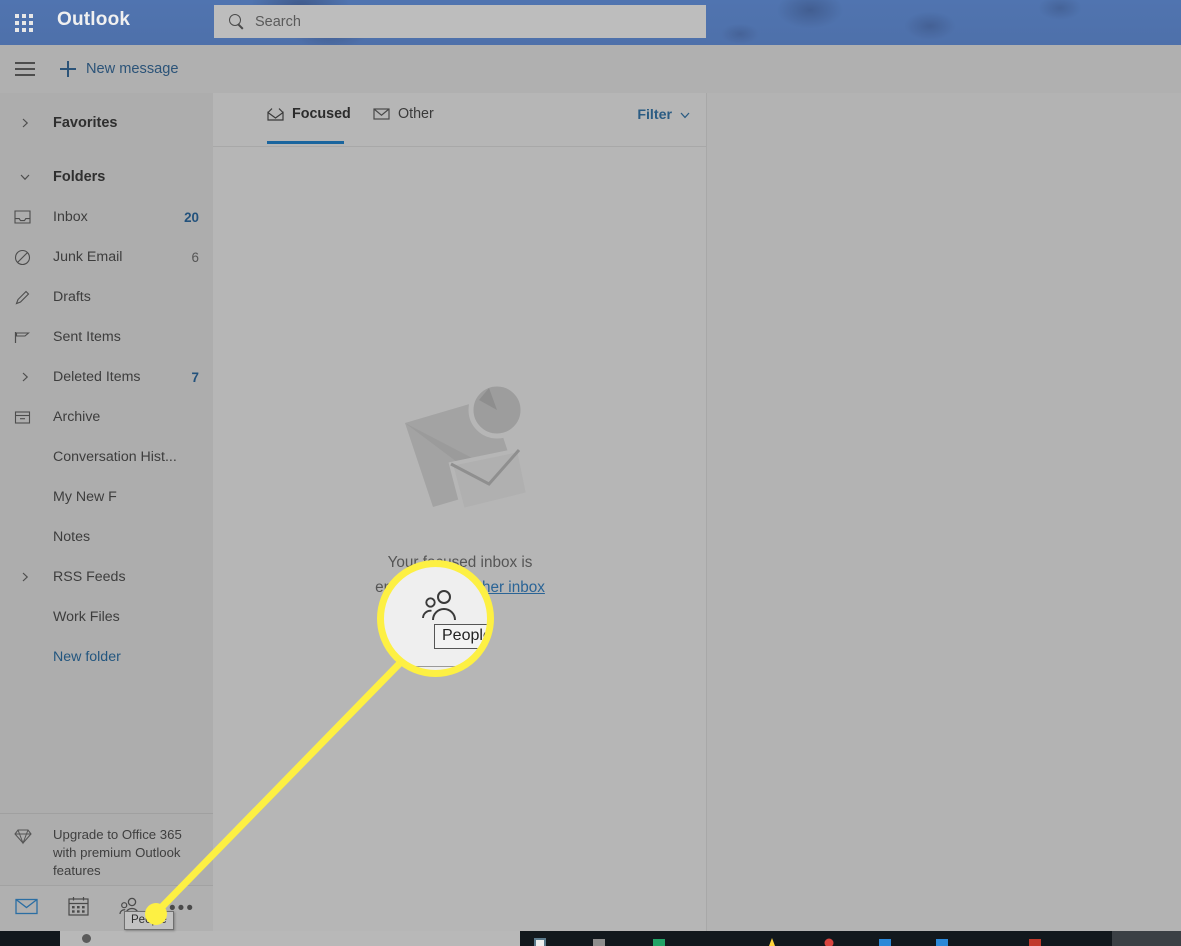  What do you see at coordinates (79, 177) in the screenshot?
I see `sidebar-folders-label: Folders` at bounding box center [79, 177].